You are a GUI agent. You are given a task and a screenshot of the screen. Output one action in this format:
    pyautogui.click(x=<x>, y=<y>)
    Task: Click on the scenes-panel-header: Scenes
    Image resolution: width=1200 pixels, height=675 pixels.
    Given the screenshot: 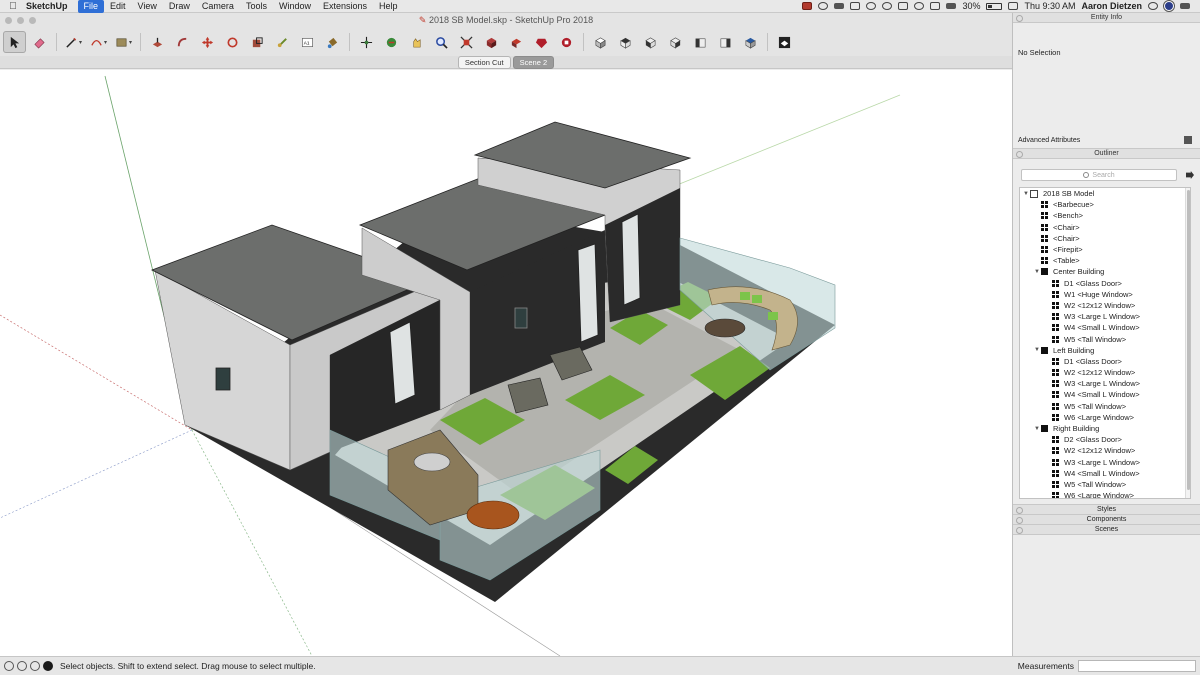 What is the action you would take?
    pyautogui.click(x=1106, y=530)
    